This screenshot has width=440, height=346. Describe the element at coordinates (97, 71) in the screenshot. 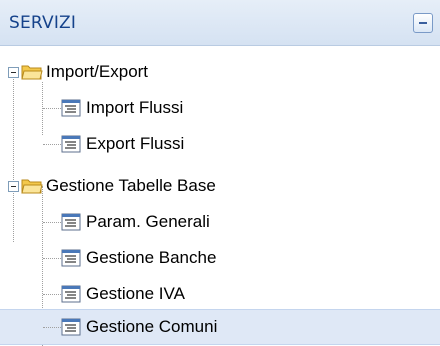

I see `tree-folder-label: Import/Export` at that location.